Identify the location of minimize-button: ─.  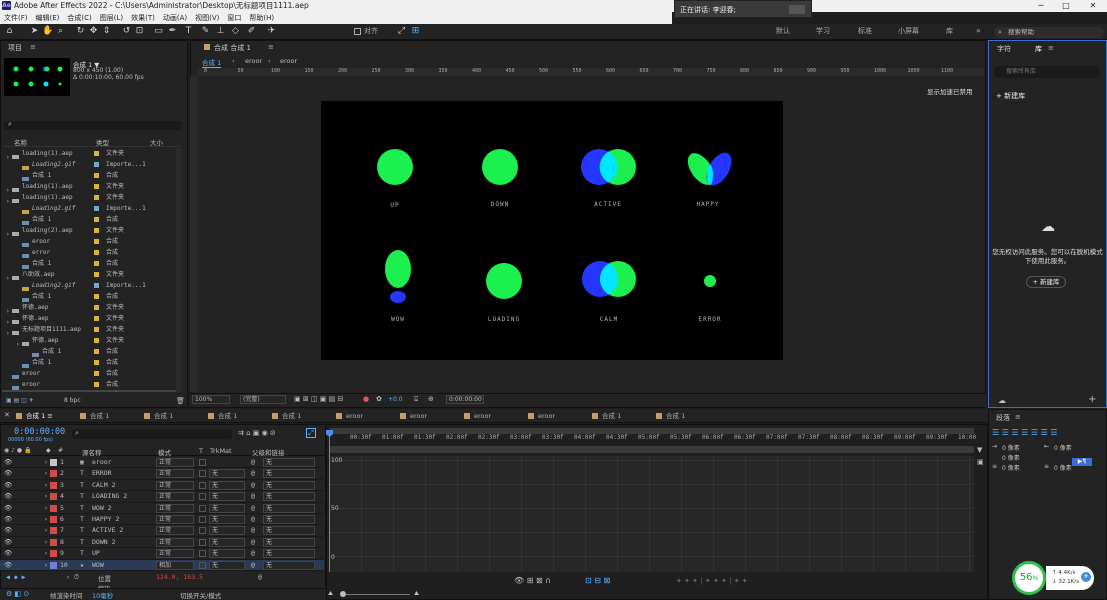
(1041, 6).